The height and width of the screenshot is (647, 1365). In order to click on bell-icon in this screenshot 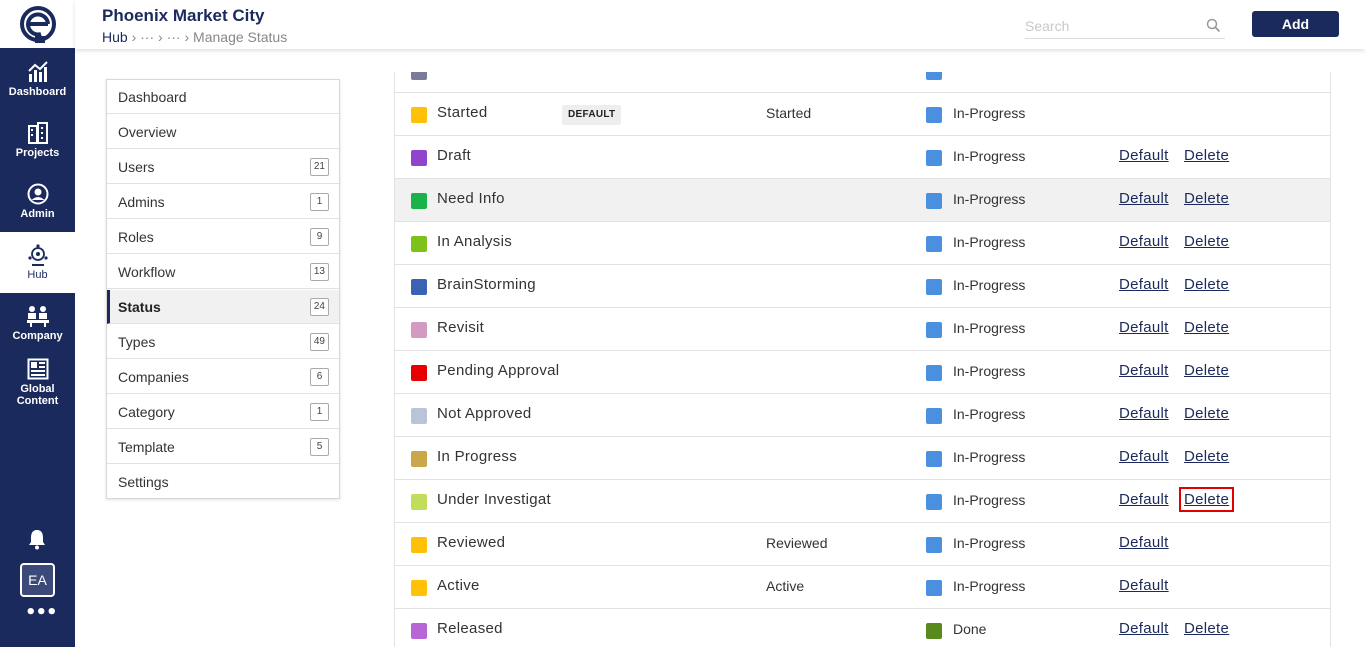, I will do `click(37, 540)`.